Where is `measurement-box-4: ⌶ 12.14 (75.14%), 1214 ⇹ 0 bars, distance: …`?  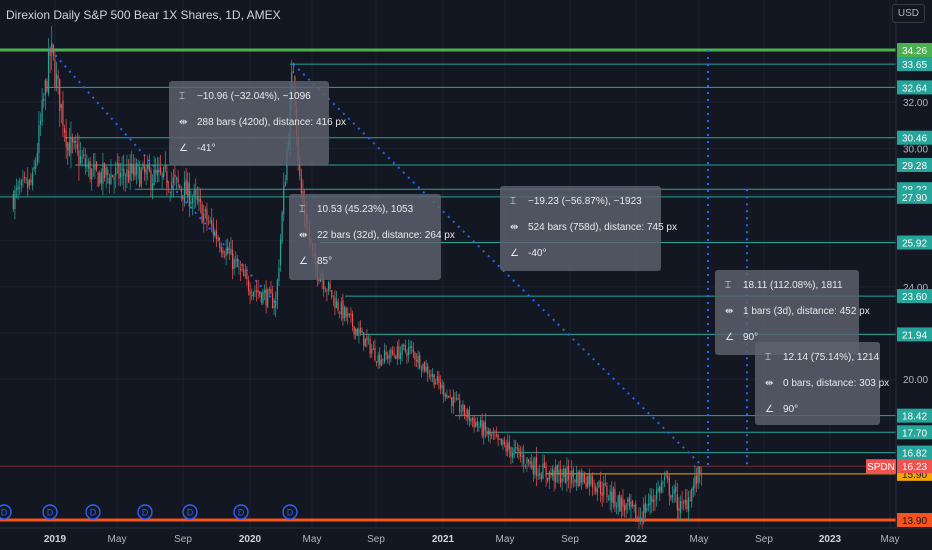 measurement-box-4: ⌶ 12.14 (75.14%), 1214 ⇹ 0 bars, distance: … is located at coordinates (822, 383).